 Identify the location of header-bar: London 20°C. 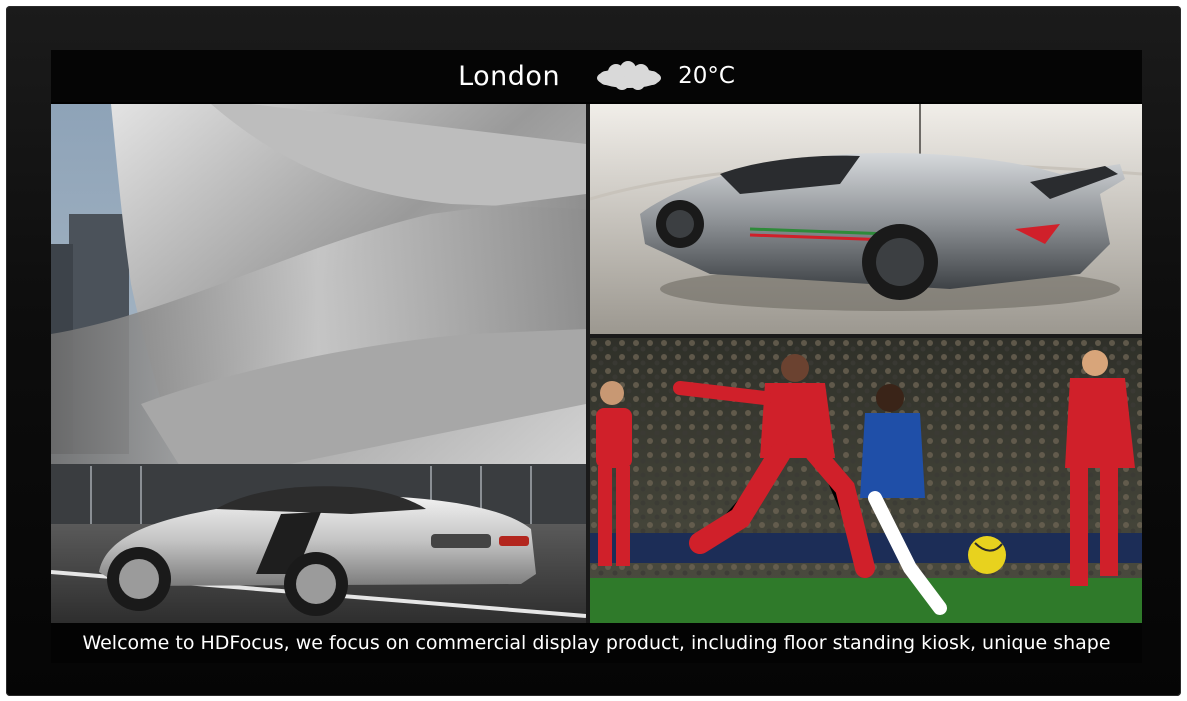
(596, 76).